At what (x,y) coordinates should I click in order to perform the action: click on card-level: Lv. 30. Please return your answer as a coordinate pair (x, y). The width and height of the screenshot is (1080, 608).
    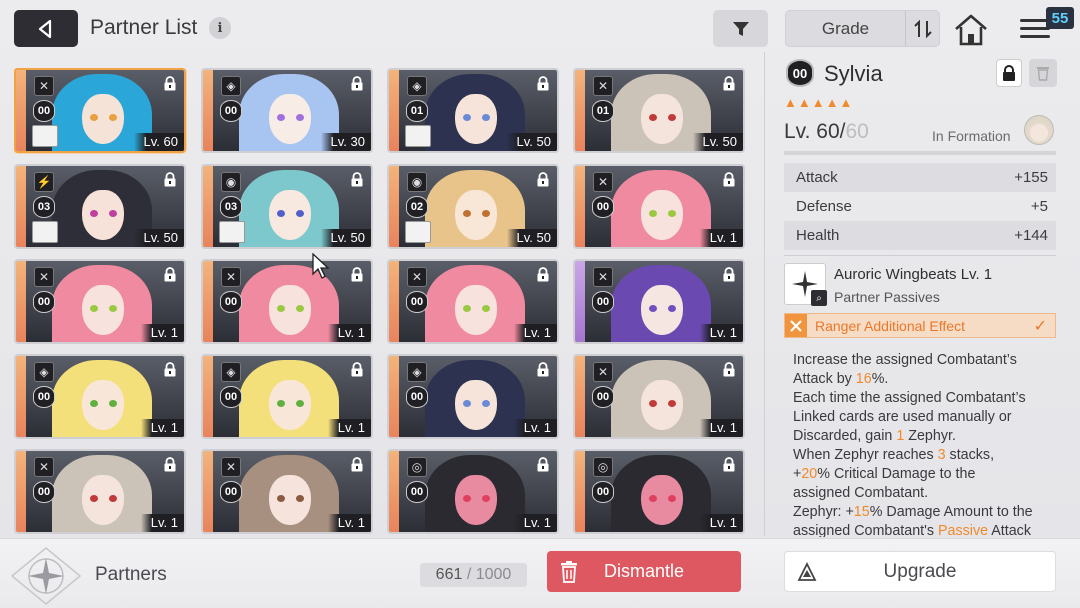
    Looking at the image, I should click on (345, 142).